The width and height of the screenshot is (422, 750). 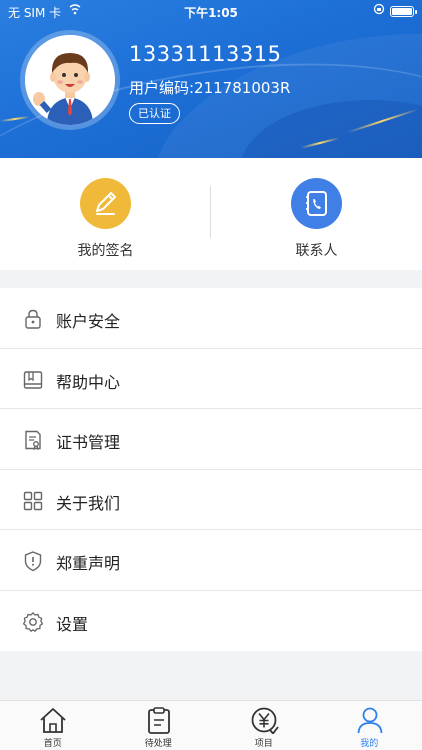 I want to click on tab-projects: 项目, so click(x=264, y=725).